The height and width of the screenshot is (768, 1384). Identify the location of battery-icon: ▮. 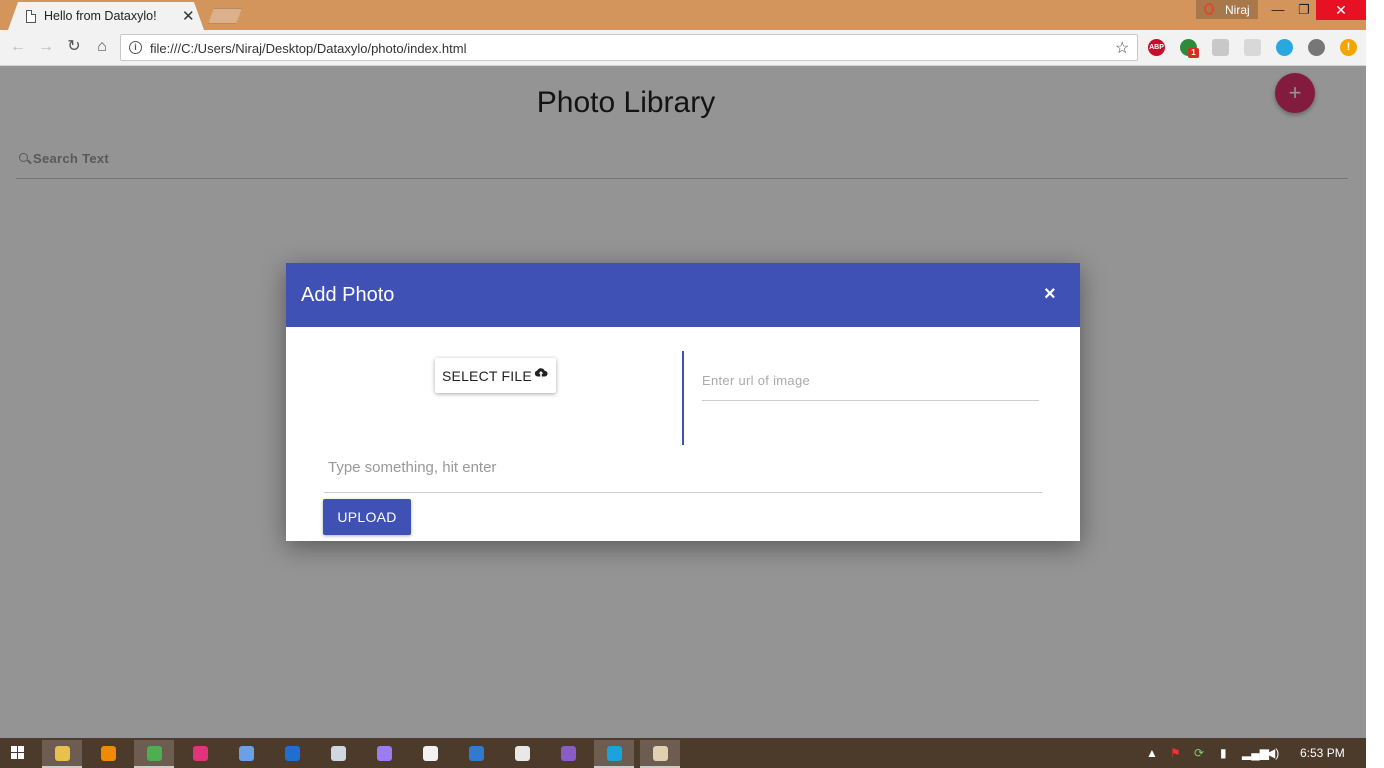
(1223, 753).